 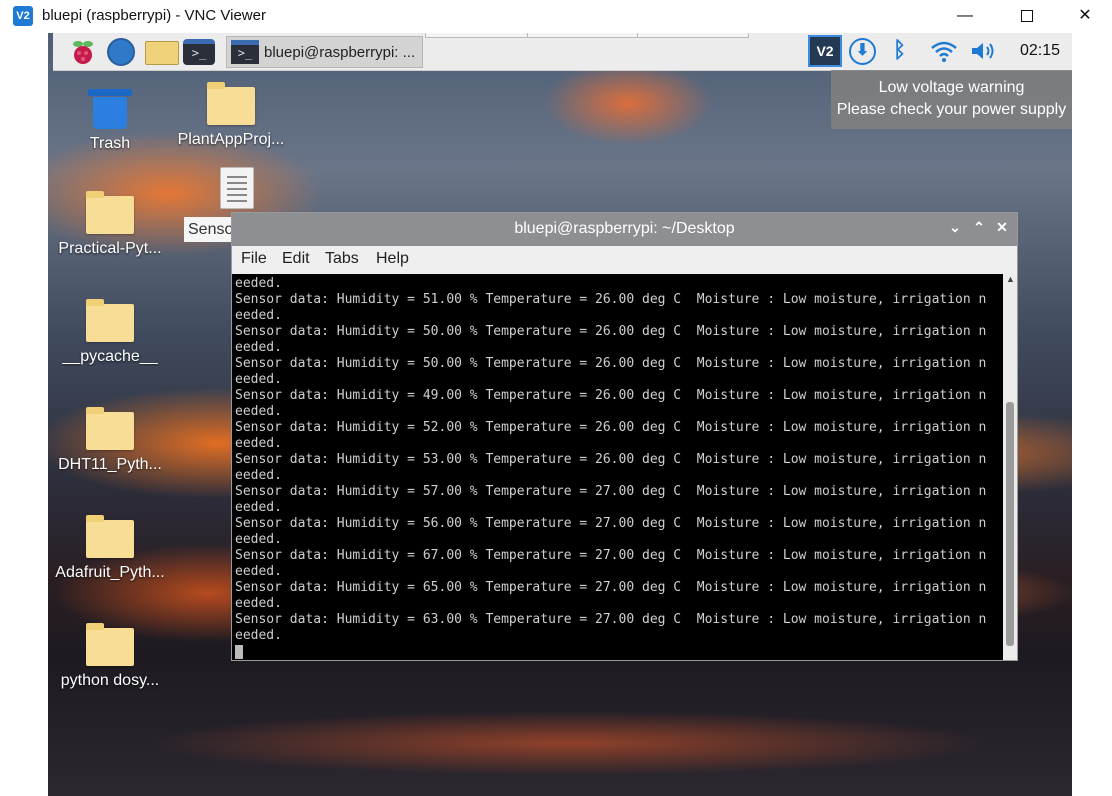 I want to click on terminal-title-bar: bluepi@raspberrypi: ~/Desktop ⌄ ⌃ ✕, so click(x=624, y=229).